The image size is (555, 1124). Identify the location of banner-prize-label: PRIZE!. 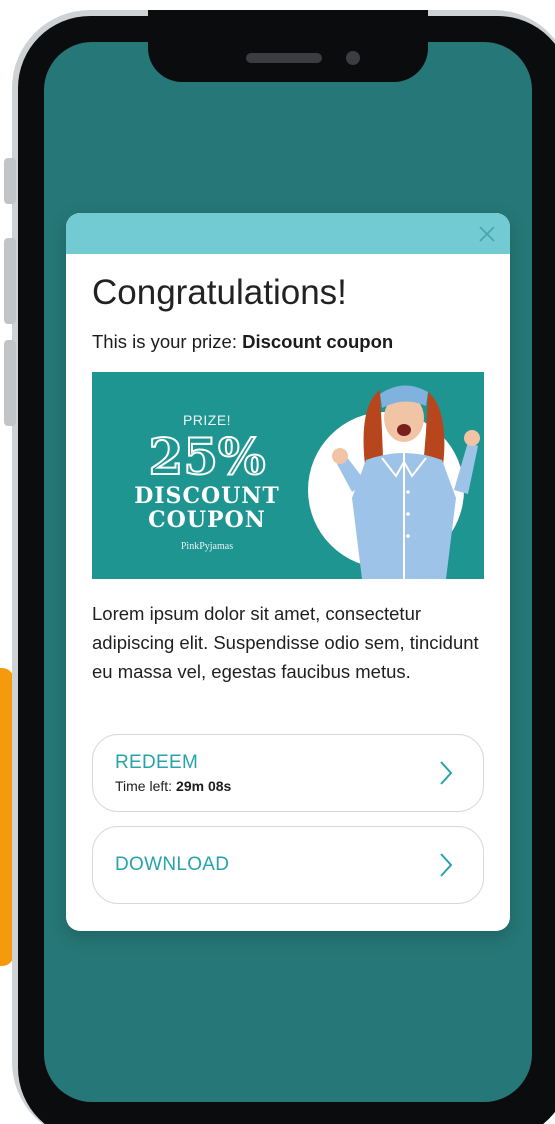
(207, 420).